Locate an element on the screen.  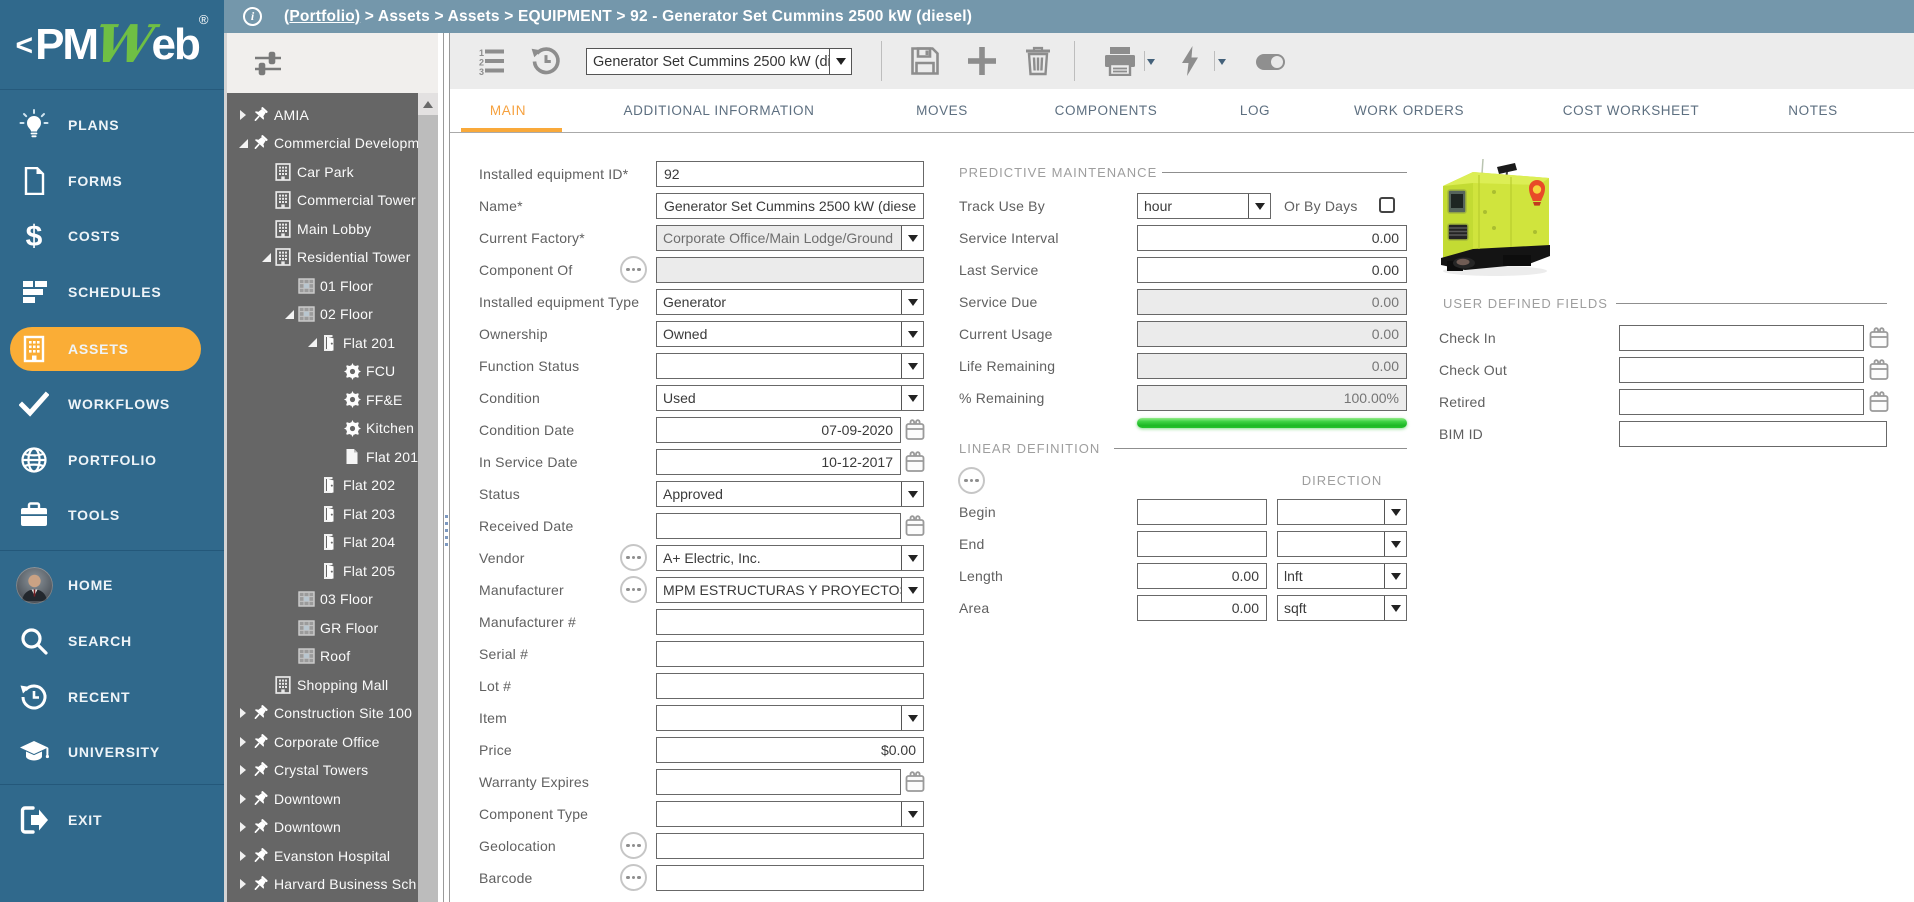
field-serial-input is located at coordinates (790, 654).